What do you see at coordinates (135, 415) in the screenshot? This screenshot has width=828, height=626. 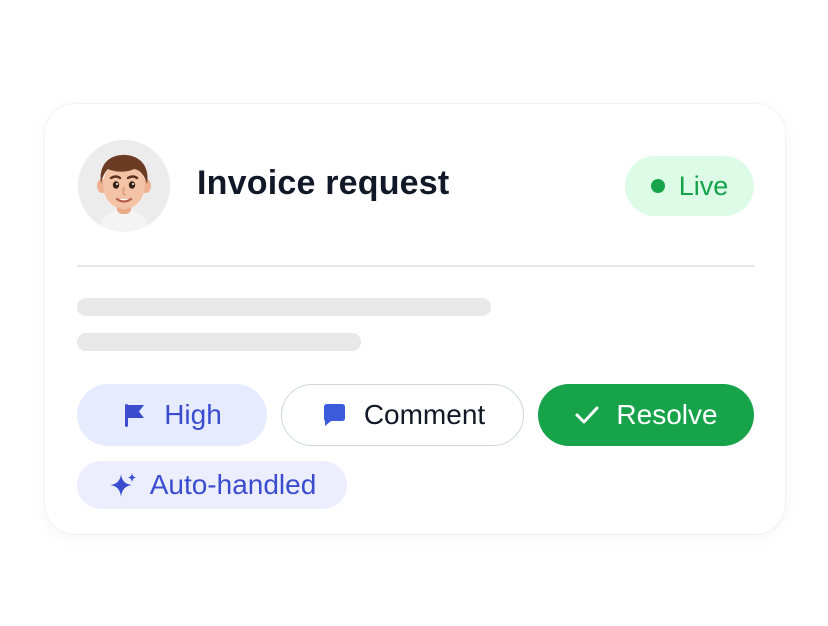 I see `flag-icon` at bounding box center [135, 415].